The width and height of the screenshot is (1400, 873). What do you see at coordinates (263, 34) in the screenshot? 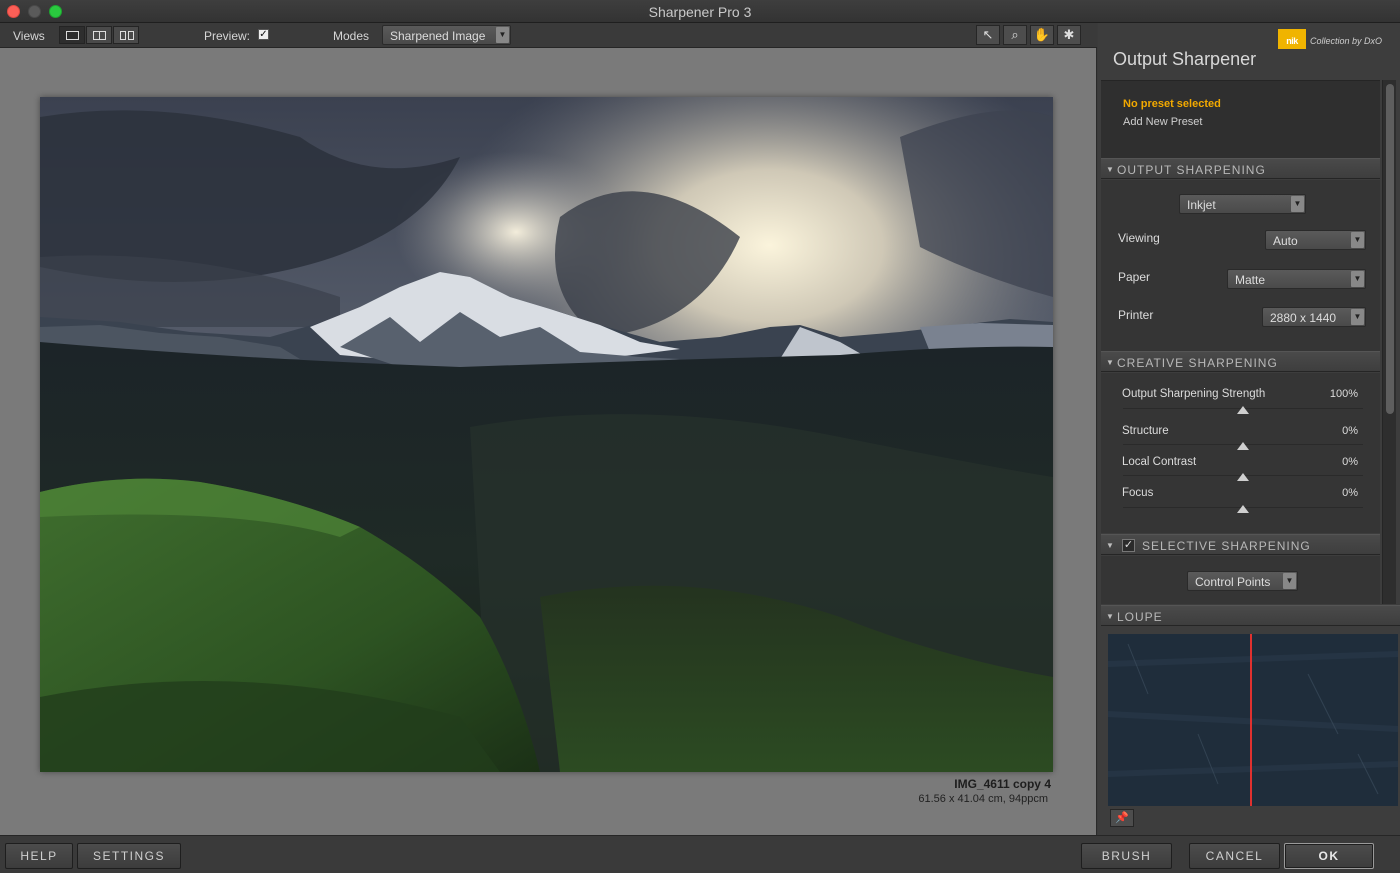
I see `preview-checkbox: ✓` at bounding box center [263, 34].